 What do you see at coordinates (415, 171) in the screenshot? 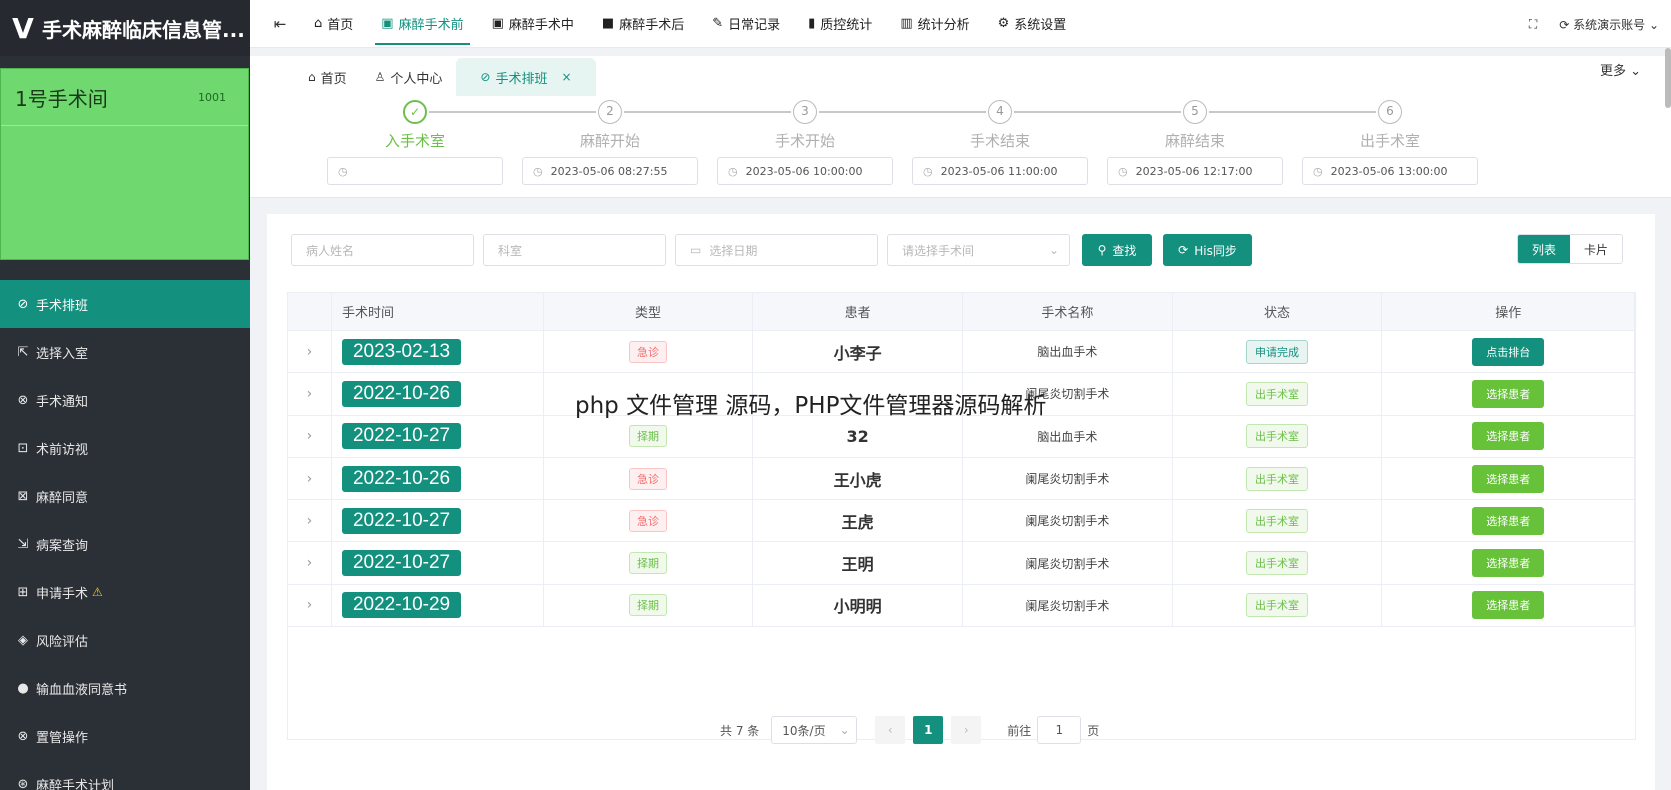
I see `step-time-input: ◷` at bounding box center [415, 171].